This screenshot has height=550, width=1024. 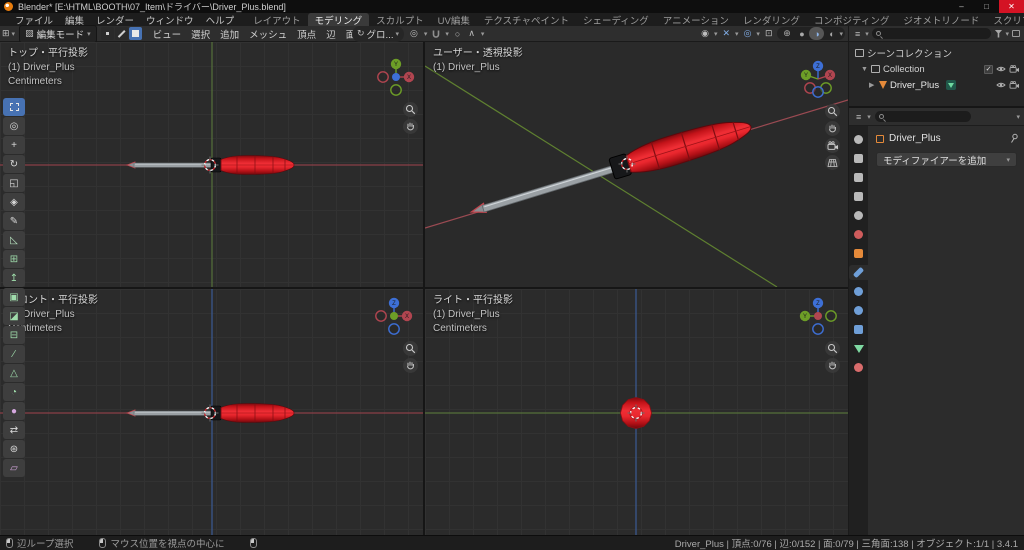 What do you see at coordinates (378, 33) in the screenshot?
I see `transform-orientation-dropdown: ↻ グロ... ▾` at bounding box center [378, 33].